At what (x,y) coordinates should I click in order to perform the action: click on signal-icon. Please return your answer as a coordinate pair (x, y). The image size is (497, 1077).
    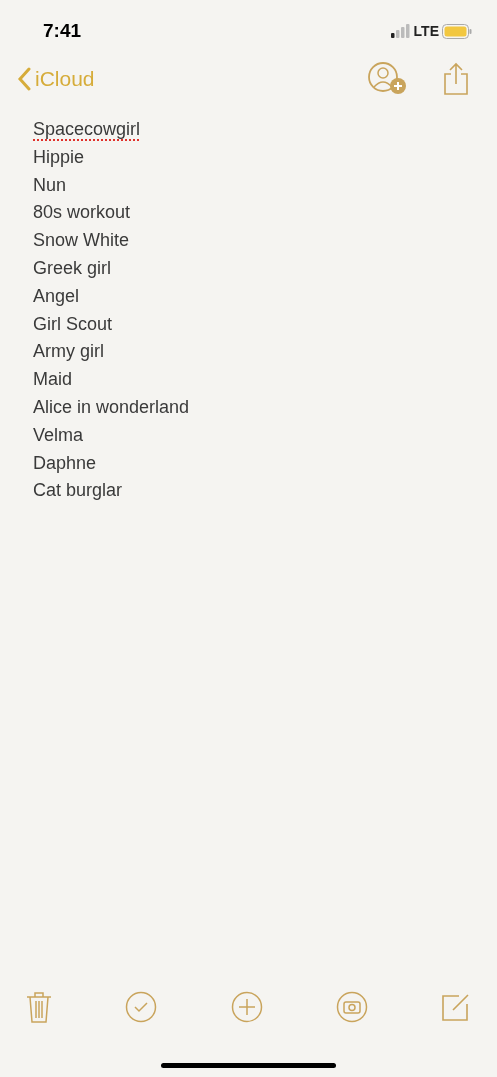
    Looking at the image, I should click on (400, 31).